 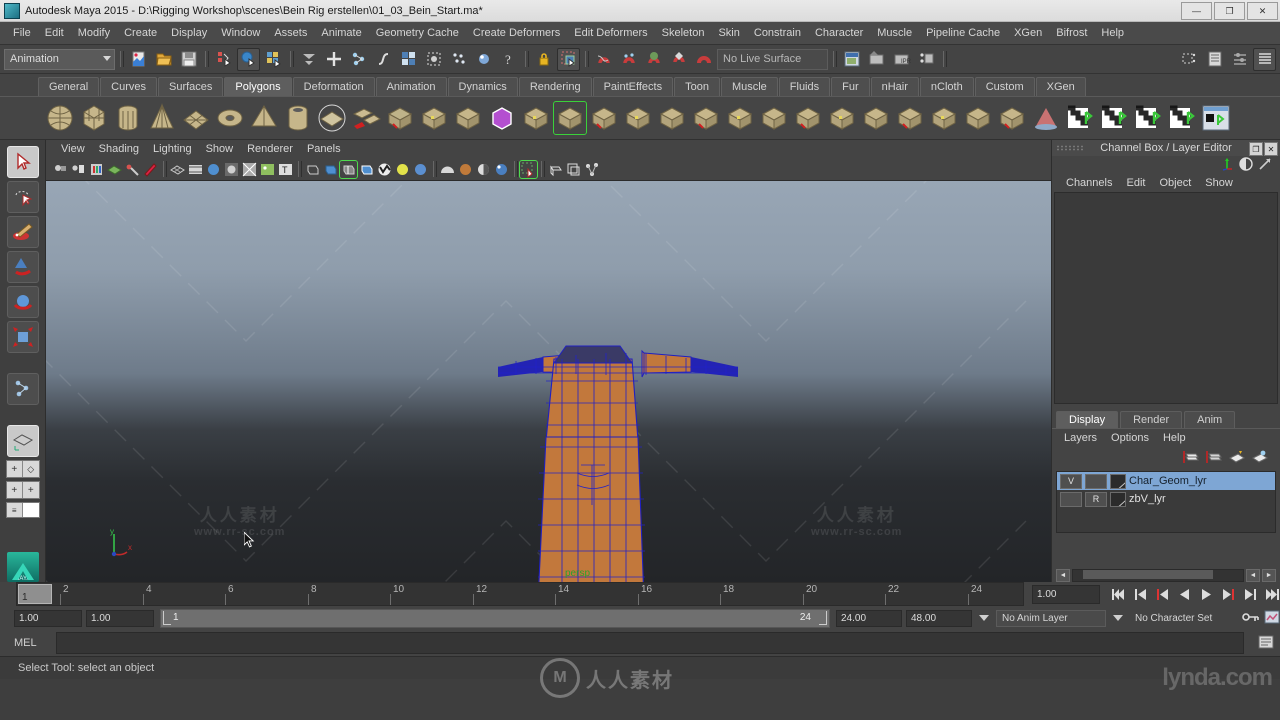 What do you see at coordinates (22, 162) in the screenshot?
I see `select-tool-icon` at bounding box center [22, 162].